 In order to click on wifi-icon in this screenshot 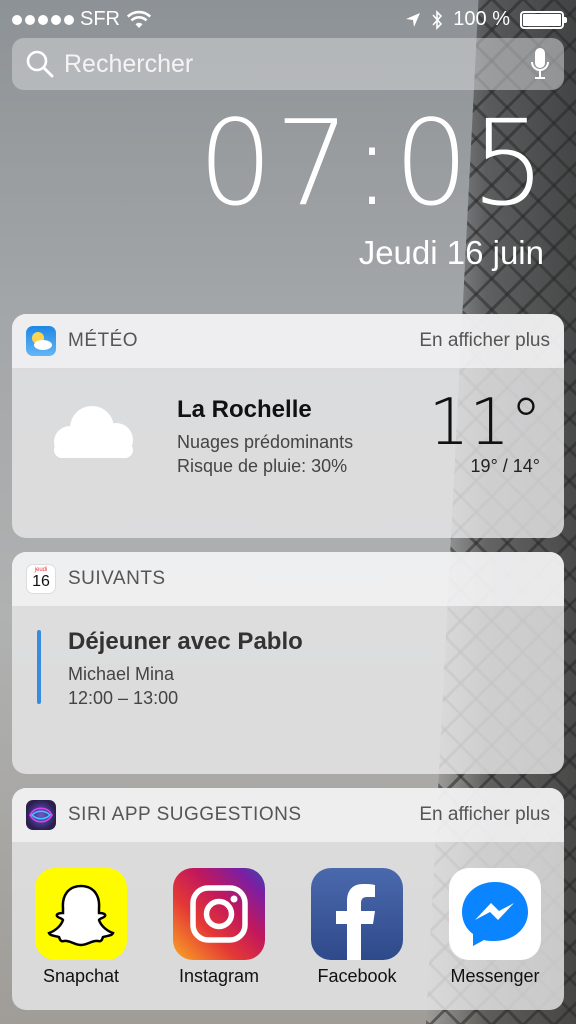, I will do `click(139, 19)`.